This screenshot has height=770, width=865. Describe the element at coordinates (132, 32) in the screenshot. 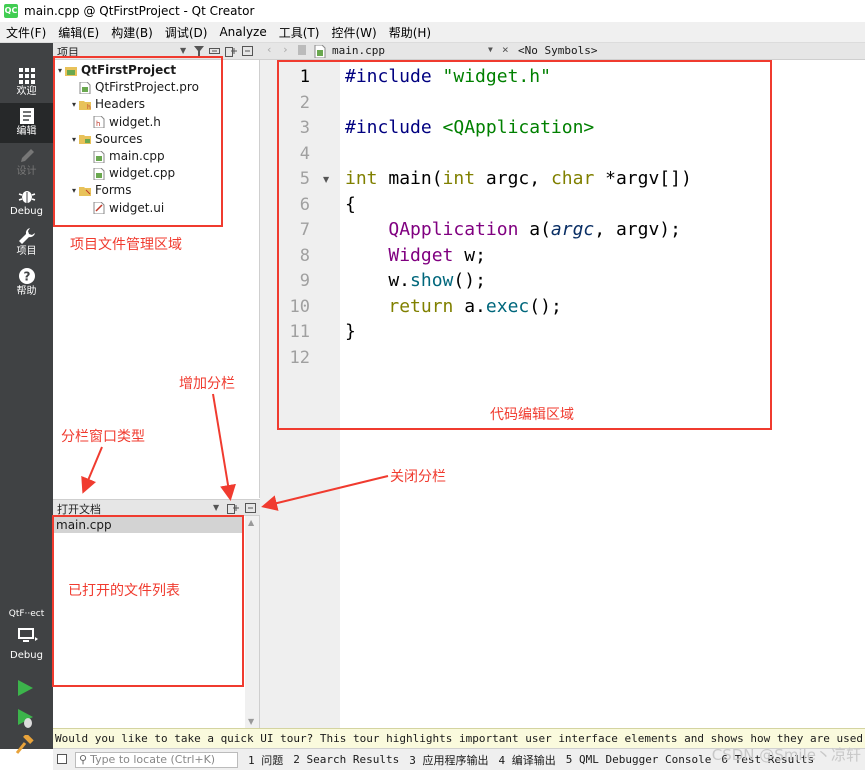

I see `menu-item-2: 构建(B)` at that location.